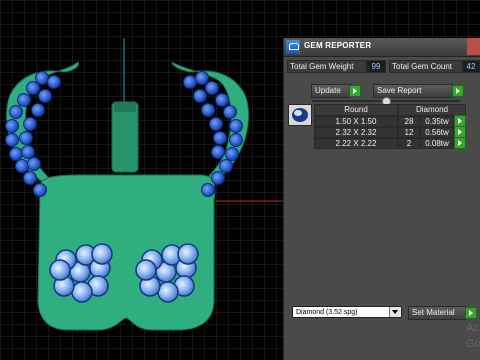 This screenshot has height=360, width=480. I want to click on update-go-icon, so click(355, 91).